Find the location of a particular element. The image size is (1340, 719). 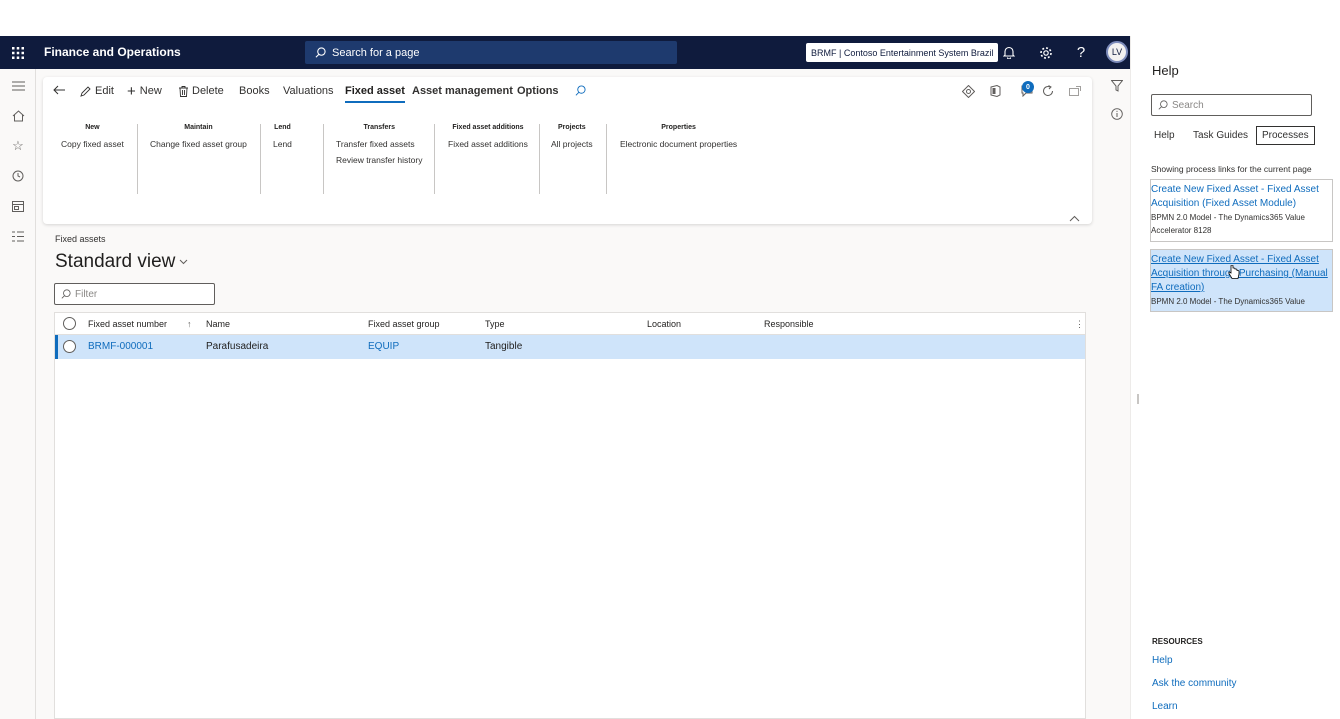

column-responsible: Responsible is located at coordinates (789, 324).